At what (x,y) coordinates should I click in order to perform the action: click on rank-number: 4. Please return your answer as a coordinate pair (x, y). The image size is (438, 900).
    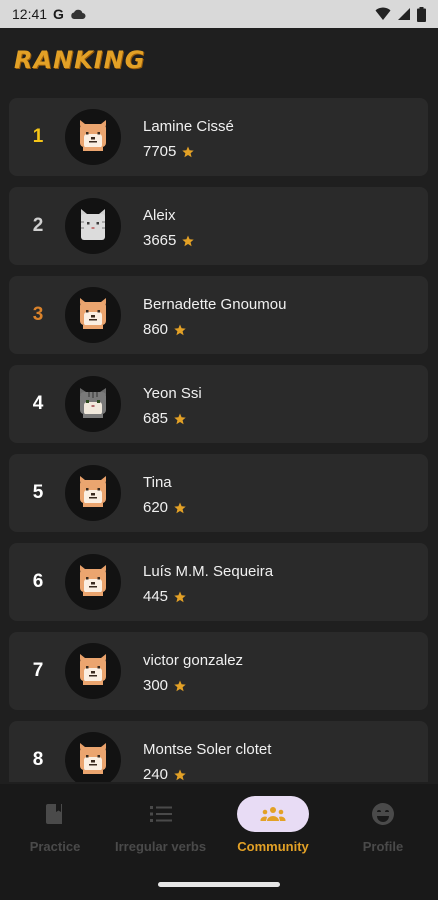
    Looking at the image, I should click on (38, 403).